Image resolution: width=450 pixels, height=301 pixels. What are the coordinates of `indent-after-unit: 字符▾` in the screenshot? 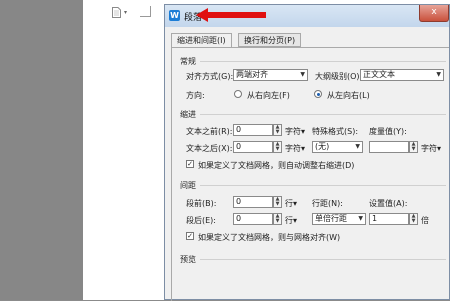 It's located at (295, 148).